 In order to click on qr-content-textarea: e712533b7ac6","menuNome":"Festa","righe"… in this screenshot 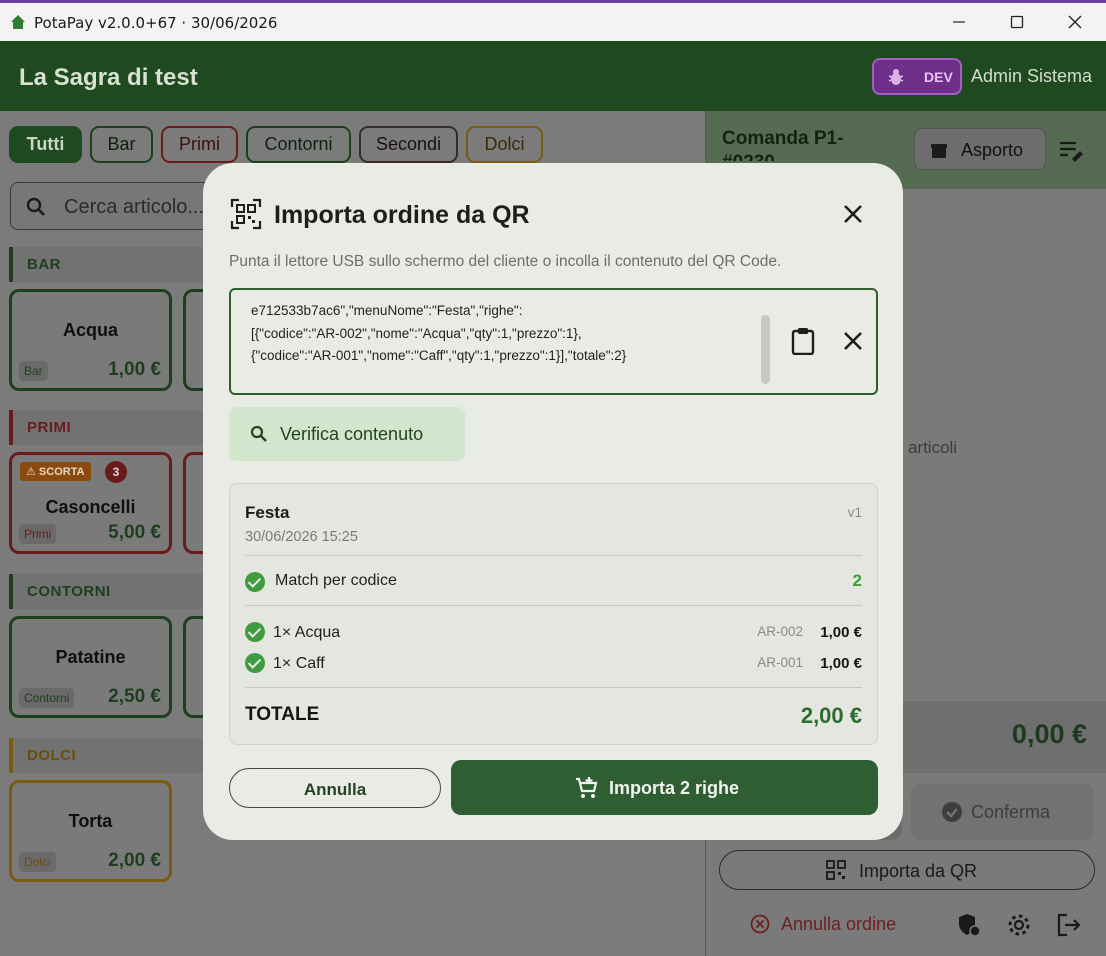, I will do `click(553, 341)`.